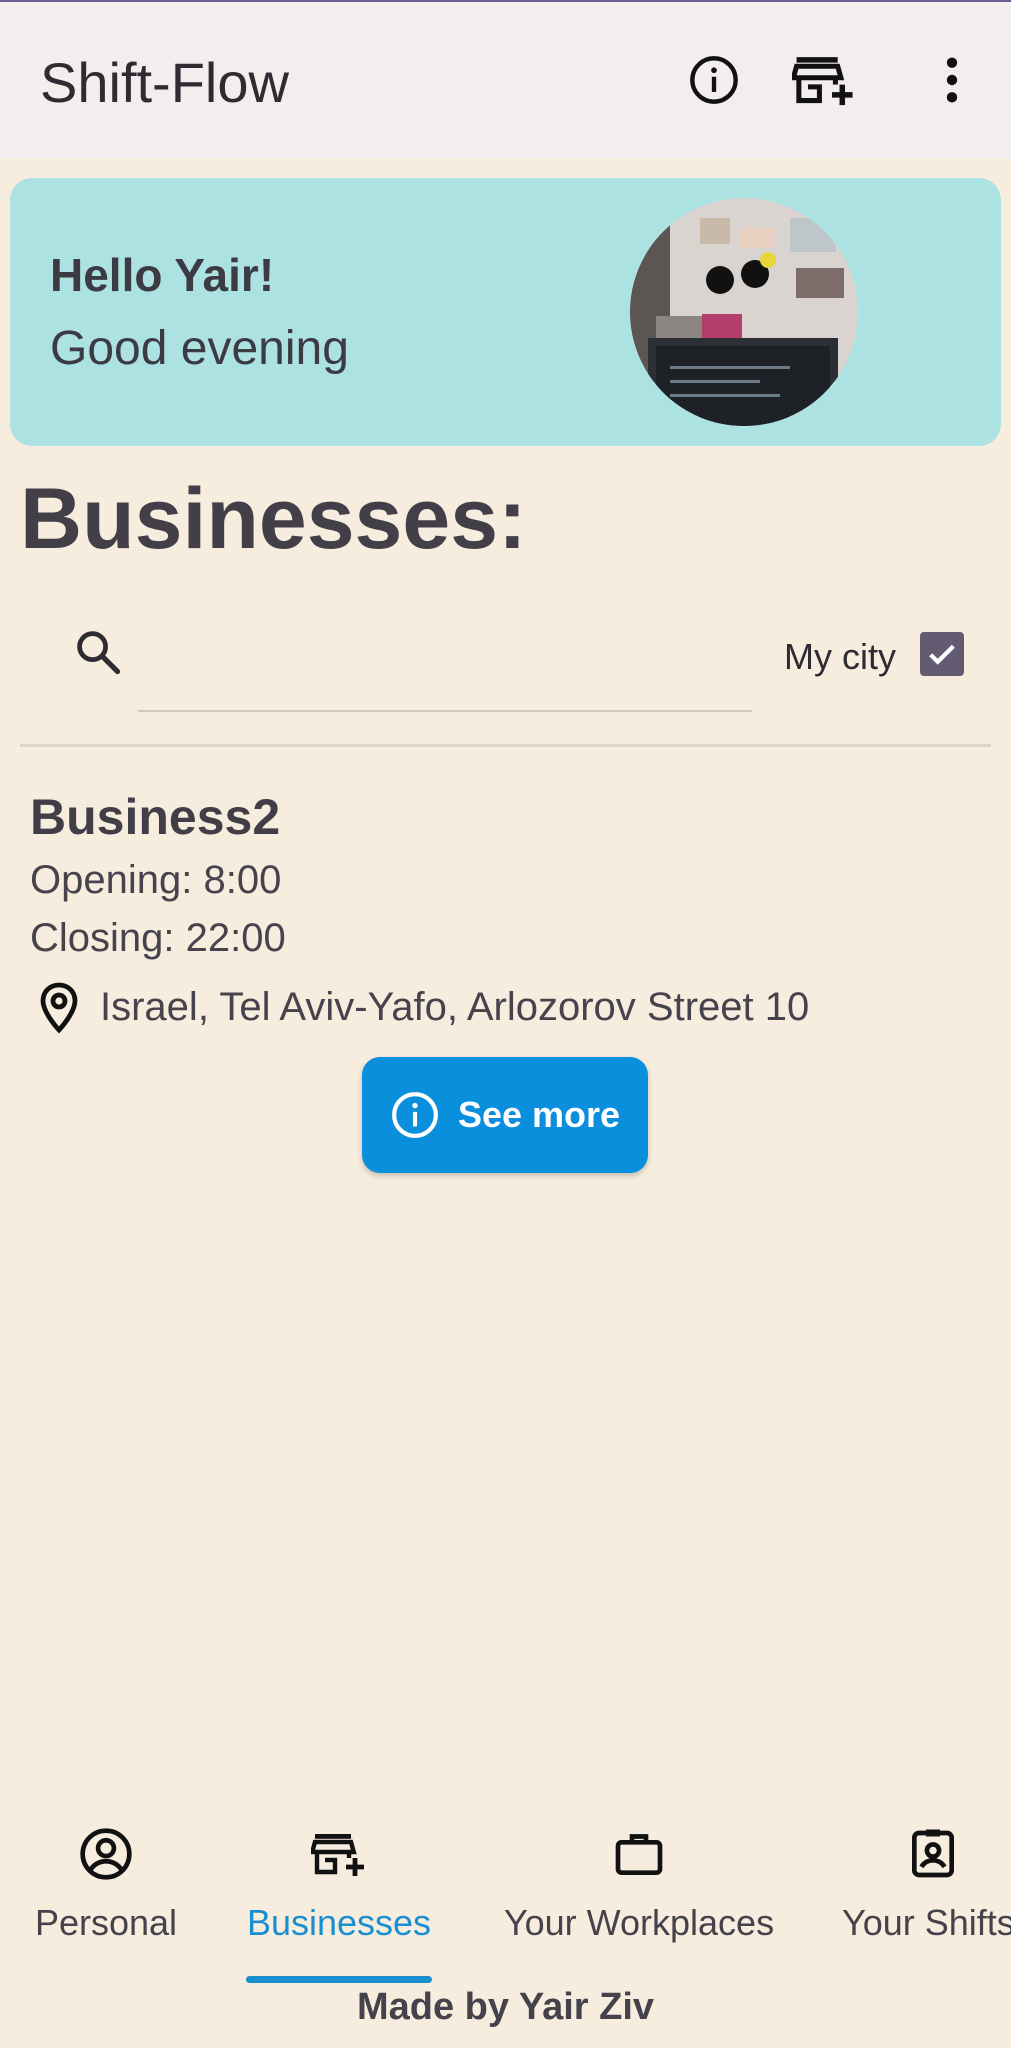 The height and width of the screenshot is (2048, 1011). What do you see at coordinates (98, 652) in the screenshot?
I see `search-icon` at bounding box center [98, 652].